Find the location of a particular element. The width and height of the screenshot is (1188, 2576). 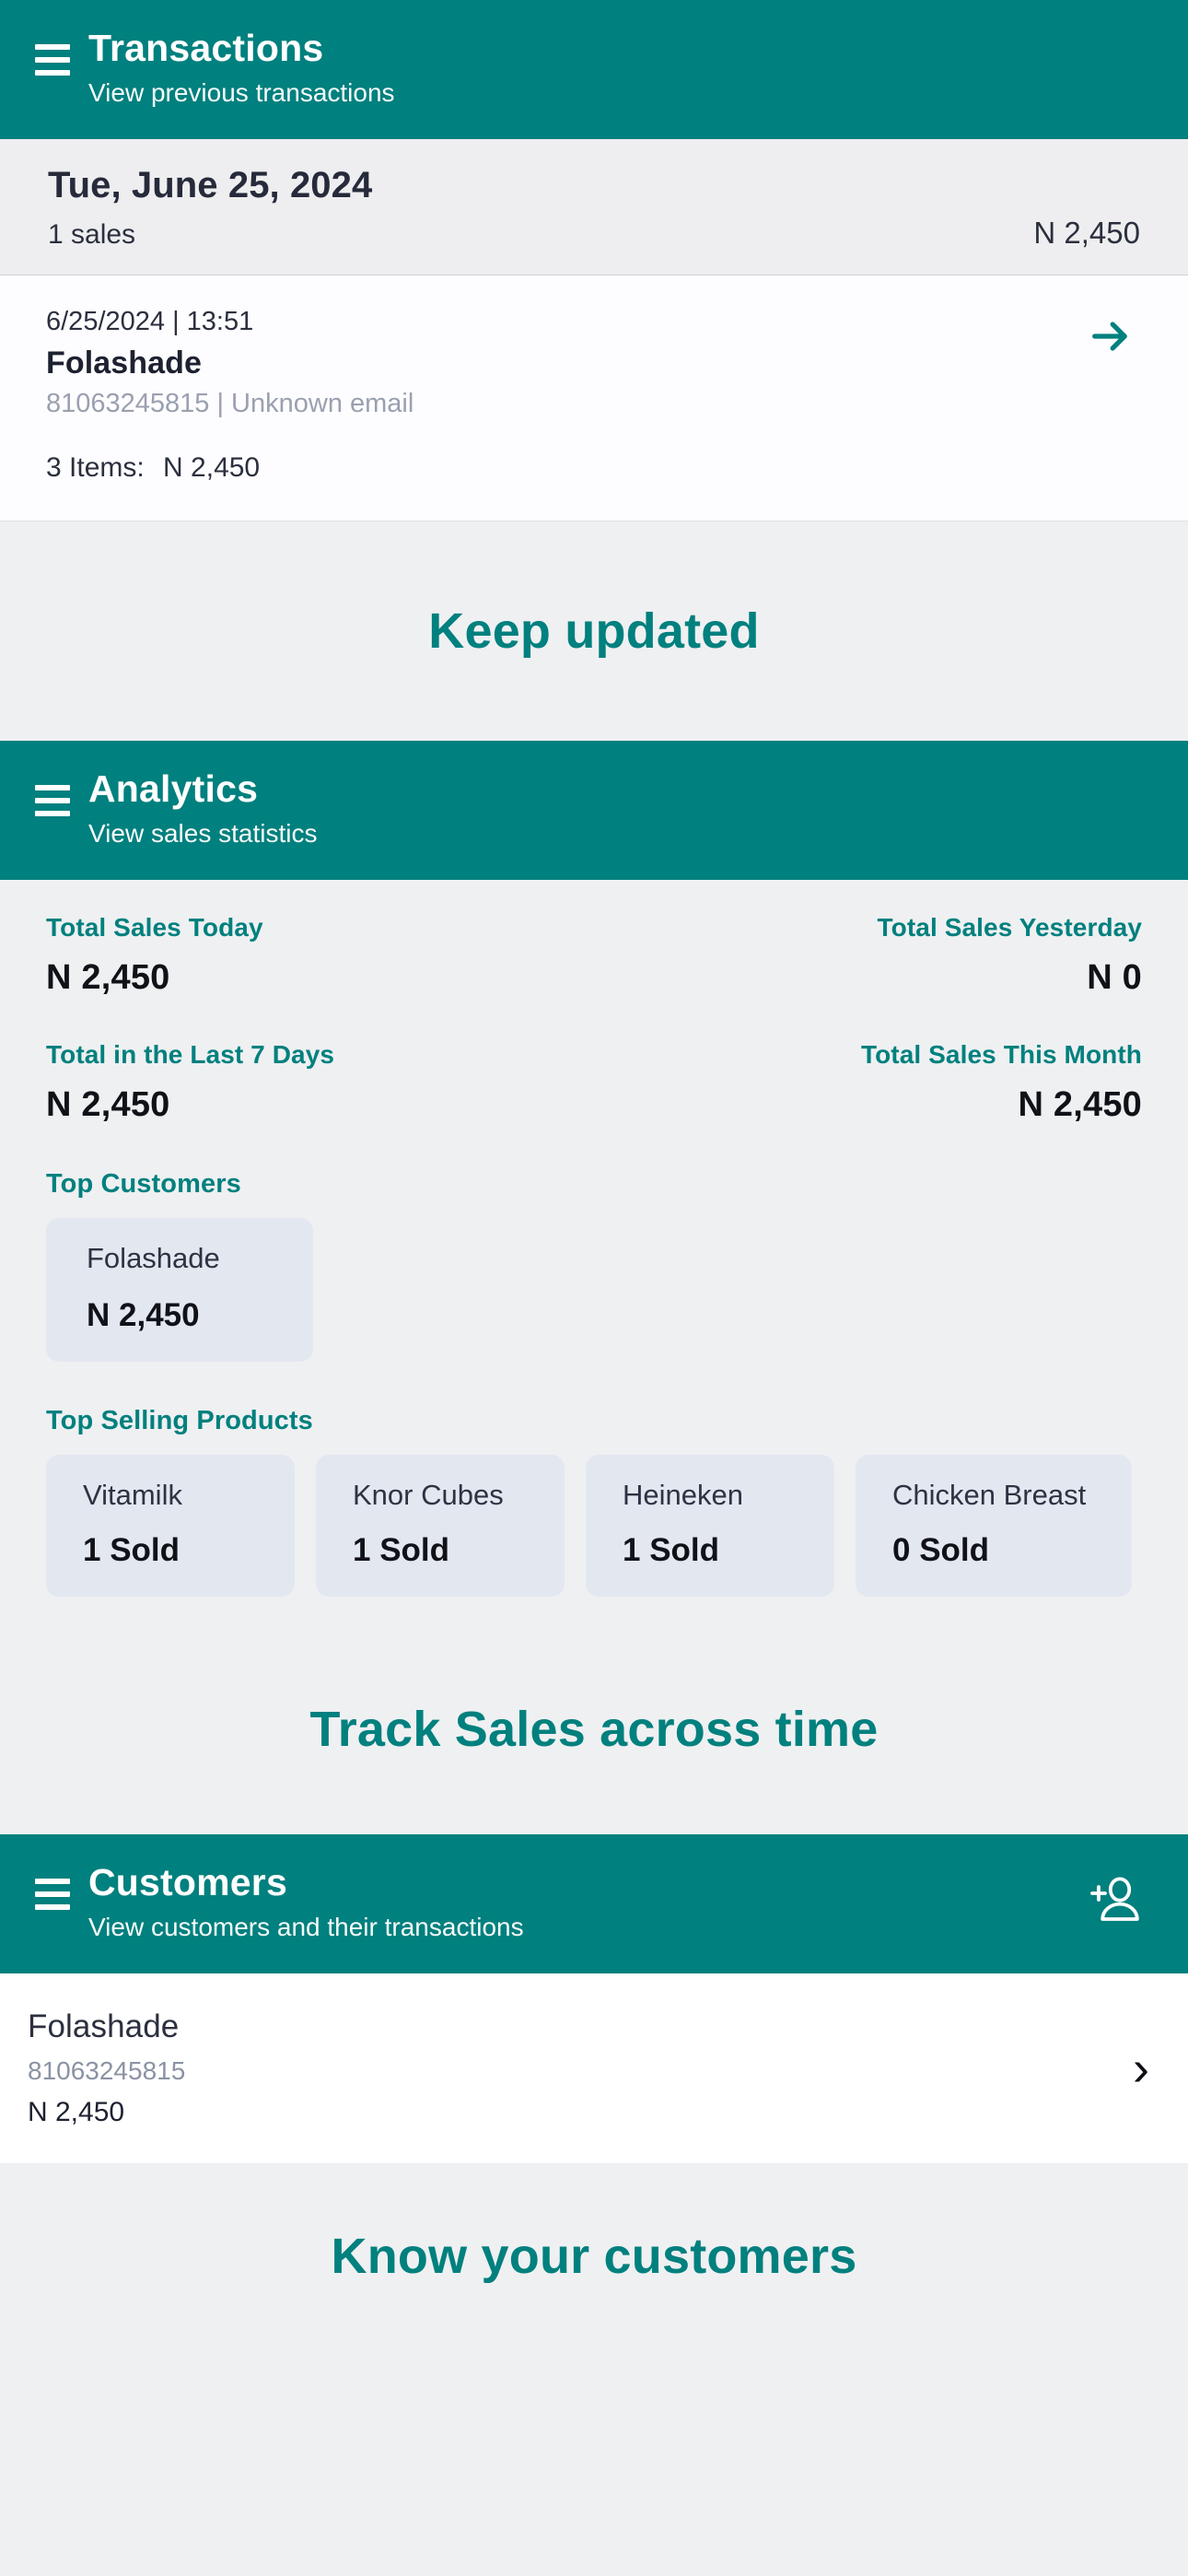

top-customers-list: Folashade N 2,450 is located at coordinates (594, 1290).